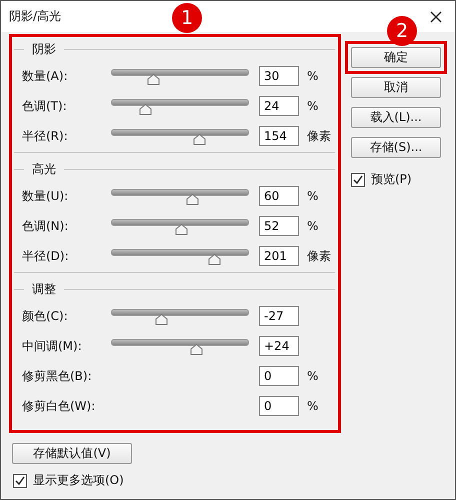 This screenshot has height=500, width=456. Describe the element at coordinates (44, 49) in the screenshot. I see `section-heading: 阴影` at that location.